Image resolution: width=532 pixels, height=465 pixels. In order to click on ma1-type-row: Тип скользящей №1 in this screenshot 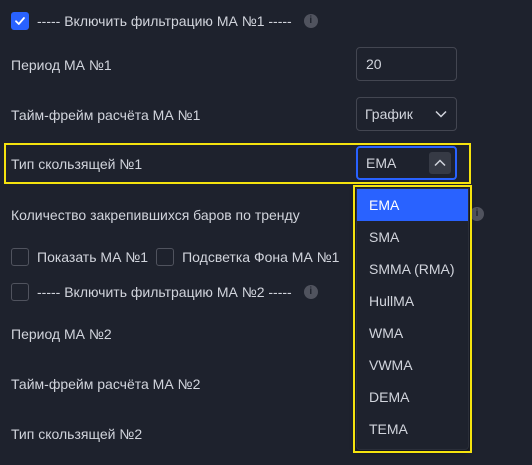, I will do `click(76, 164)`.